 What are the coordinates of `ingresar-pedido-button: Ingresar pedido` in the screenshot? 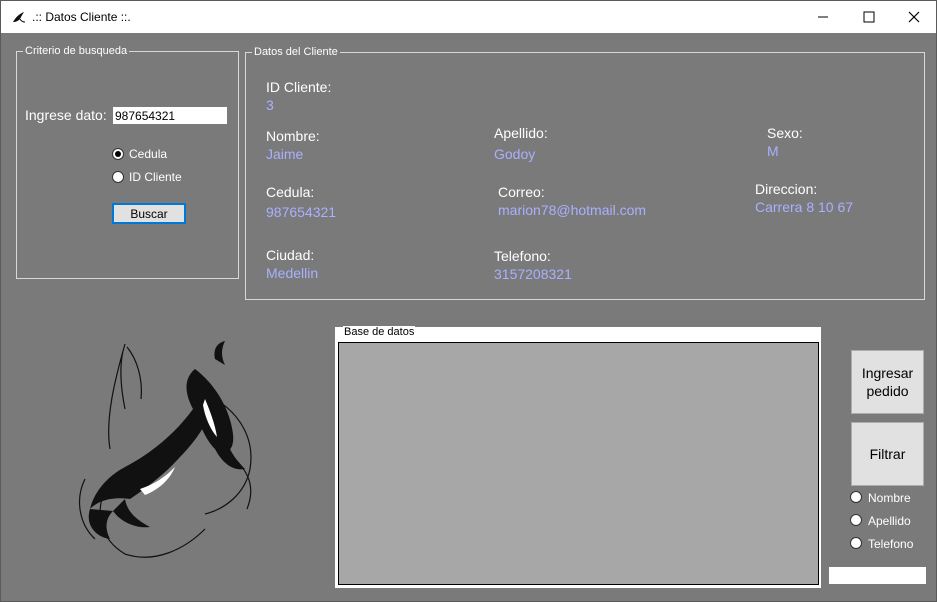 It's located at (887, 382).